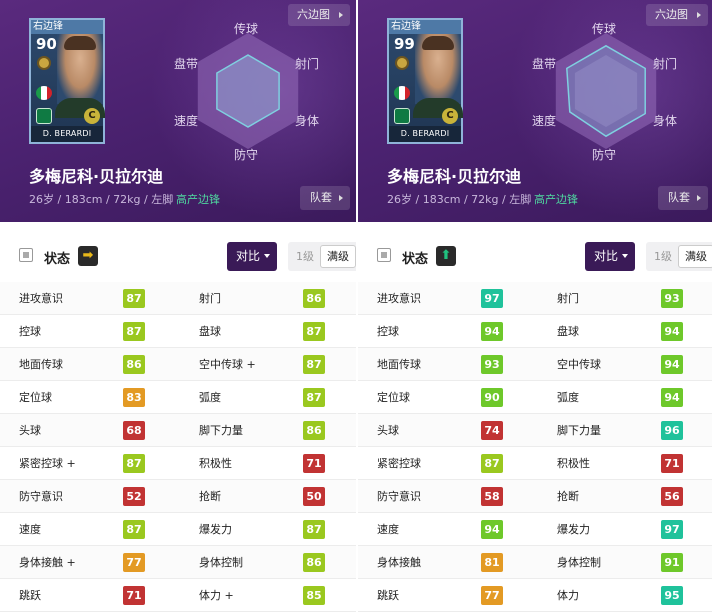  I want to click on stat-name: 抢断, so click(568, 496).